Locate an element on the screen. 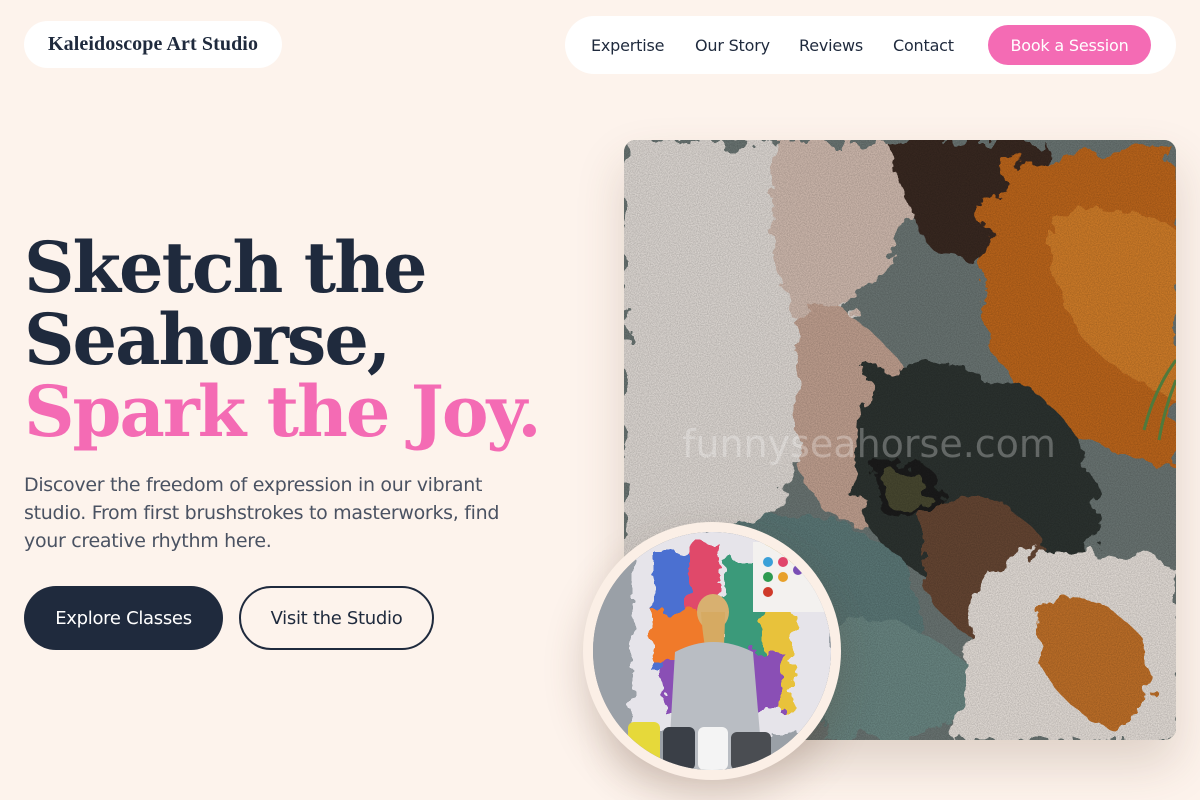 This screenshot has height=800, width=1200. logo: Kaleidoscope Art Studio is located at coordinates (153, 44).